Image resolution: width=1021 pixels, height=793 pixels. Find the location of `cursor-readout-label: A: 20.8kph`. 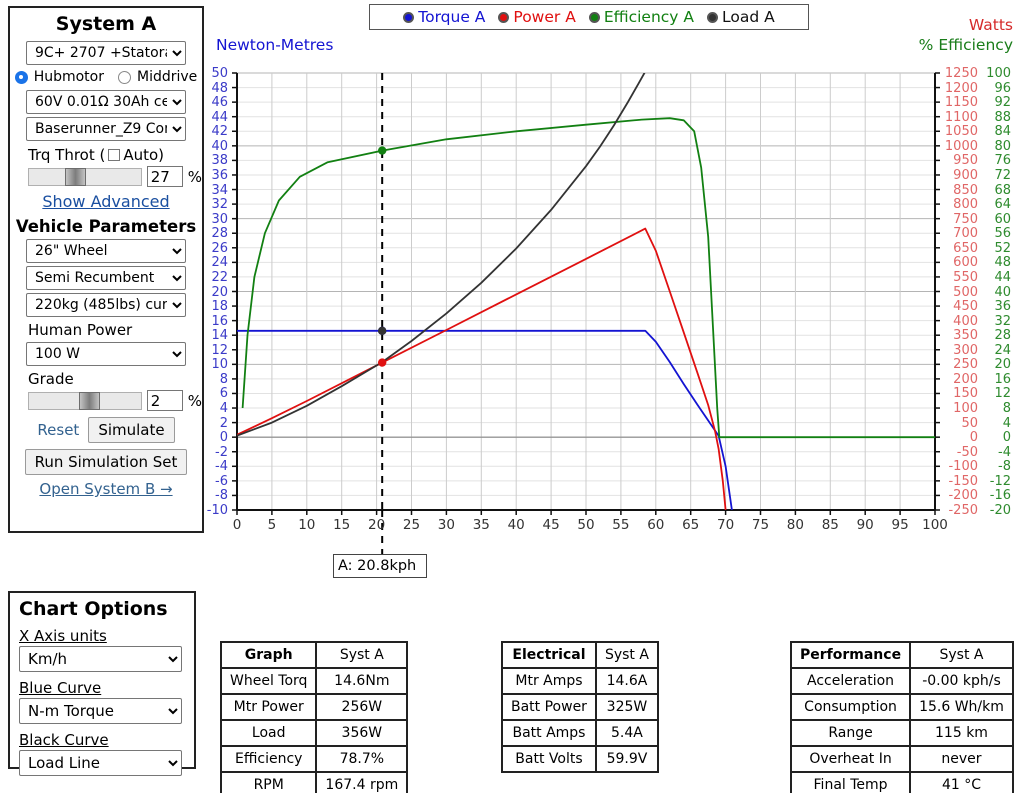

cursor-readout-label: A: 20.8kph is located at coordinates (377, 566).